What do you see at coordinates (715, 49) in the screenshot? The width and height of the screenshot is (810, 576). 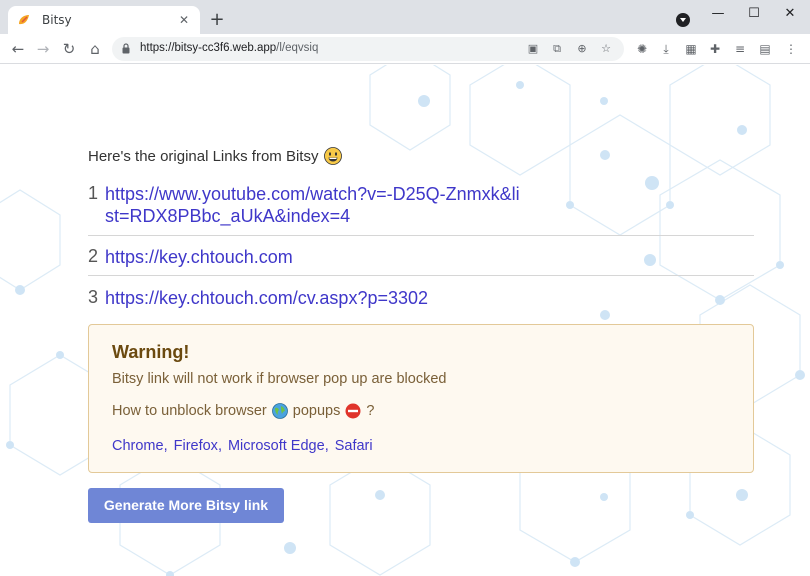 I see `puzzle-extensions-icon: ✚` at bounding box center [715, 49].